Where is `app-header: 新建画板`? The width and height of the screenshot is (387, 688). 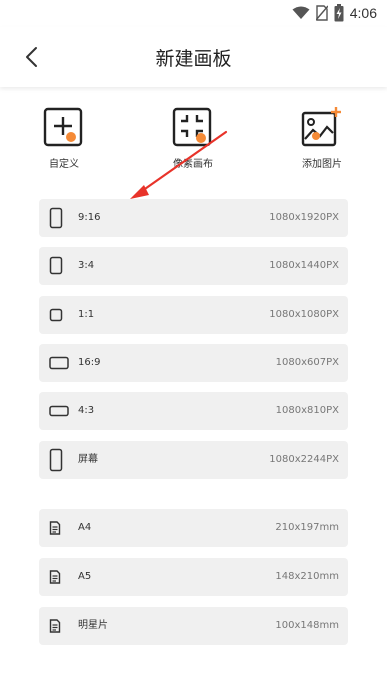
app-header: 新建画板 is located at coordinates (193, 57).